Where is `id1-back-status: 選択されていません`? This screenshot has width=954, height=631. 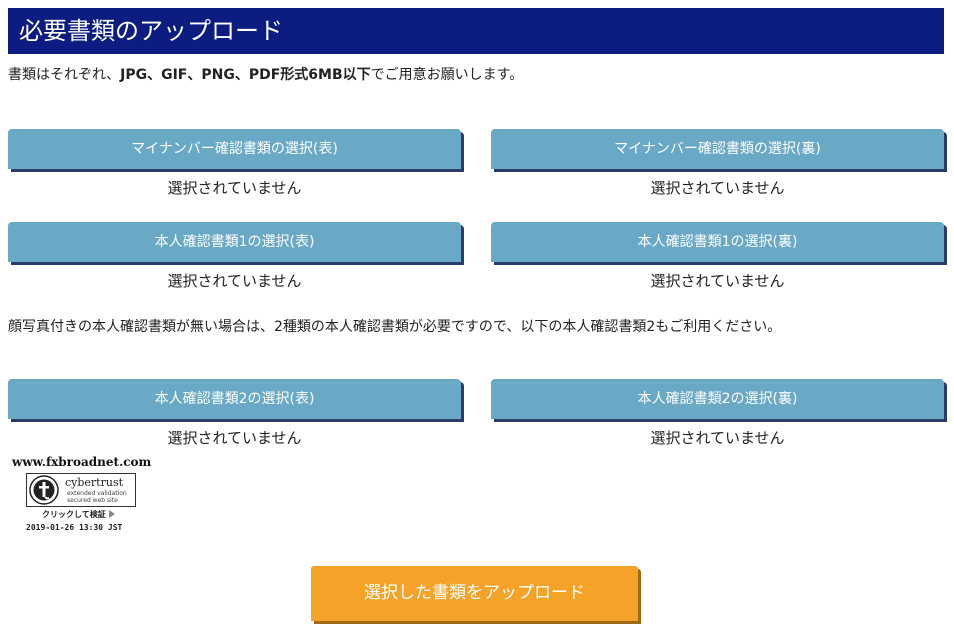
id1-back-status: 選択されていません is located at coordinates (717, 281).